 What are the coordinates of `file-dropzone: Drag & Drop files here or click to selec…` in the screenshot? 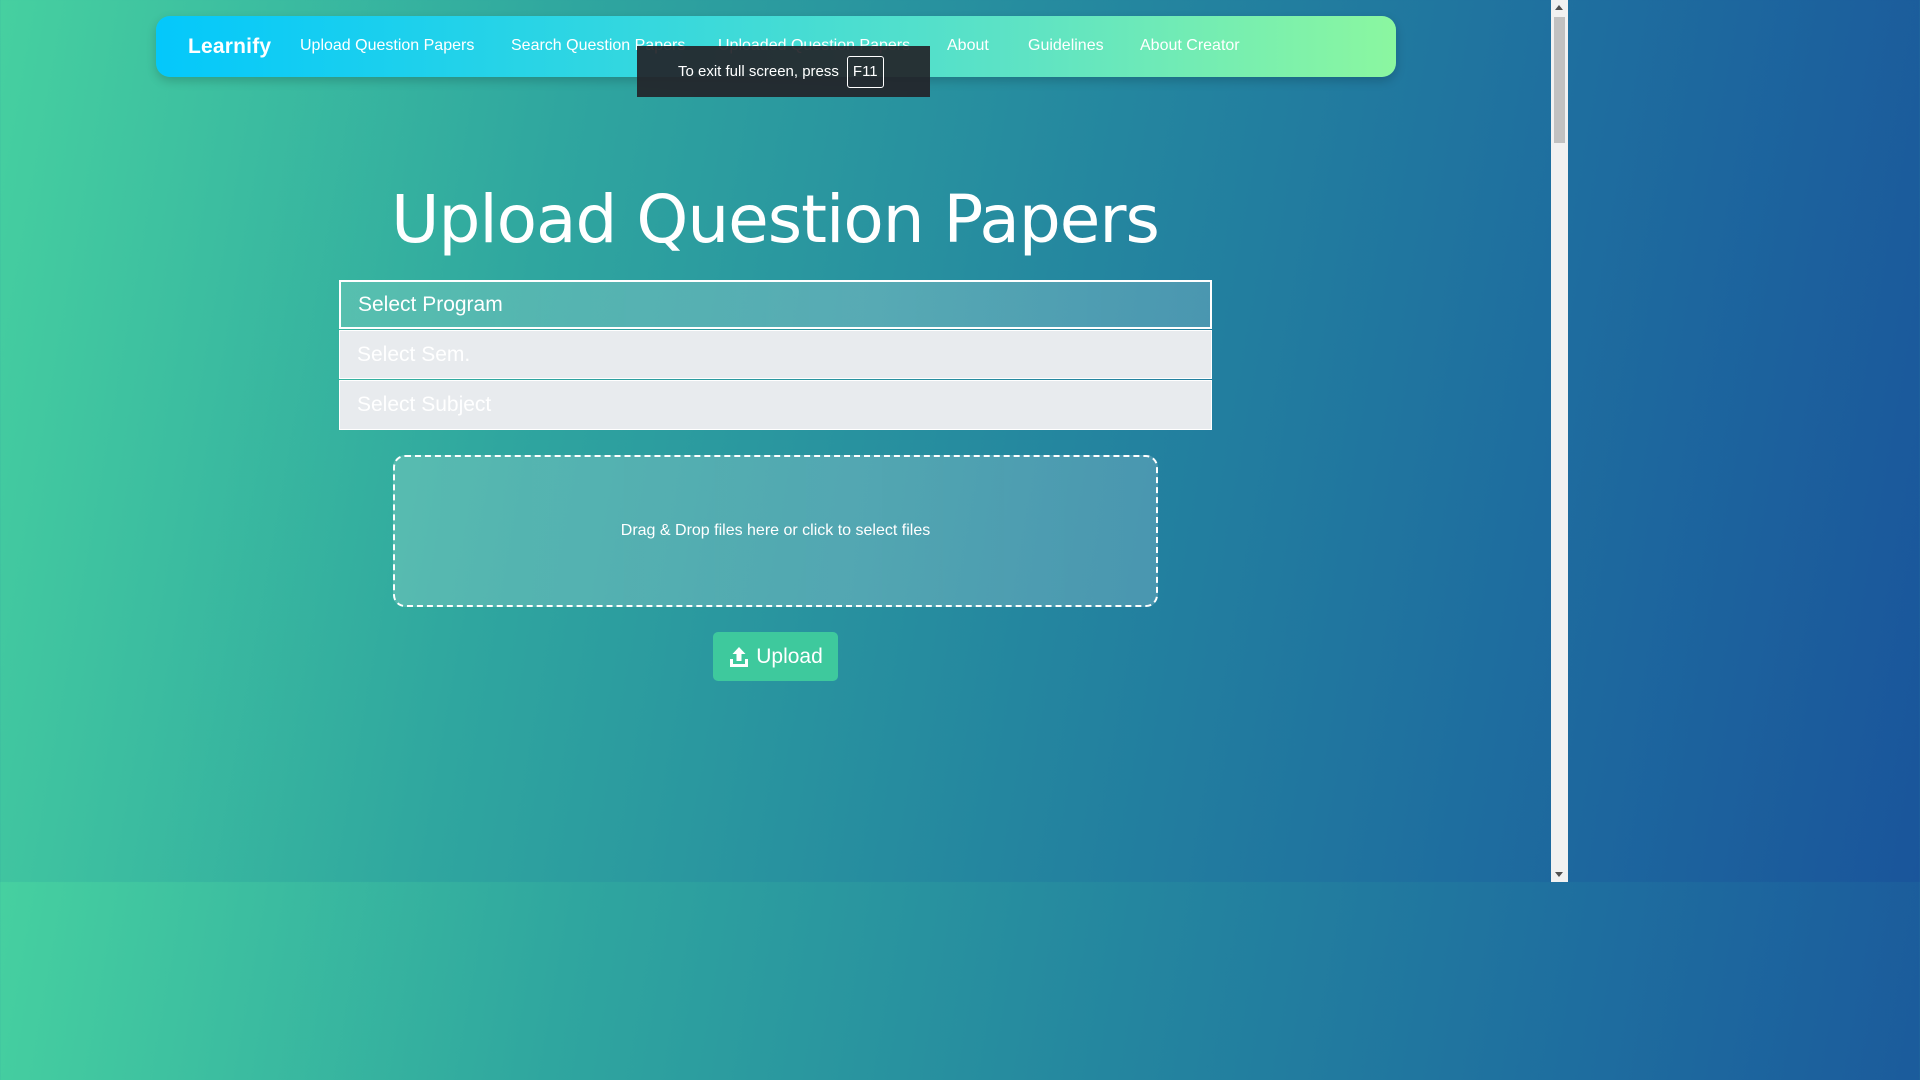 It's located at (775, 531).